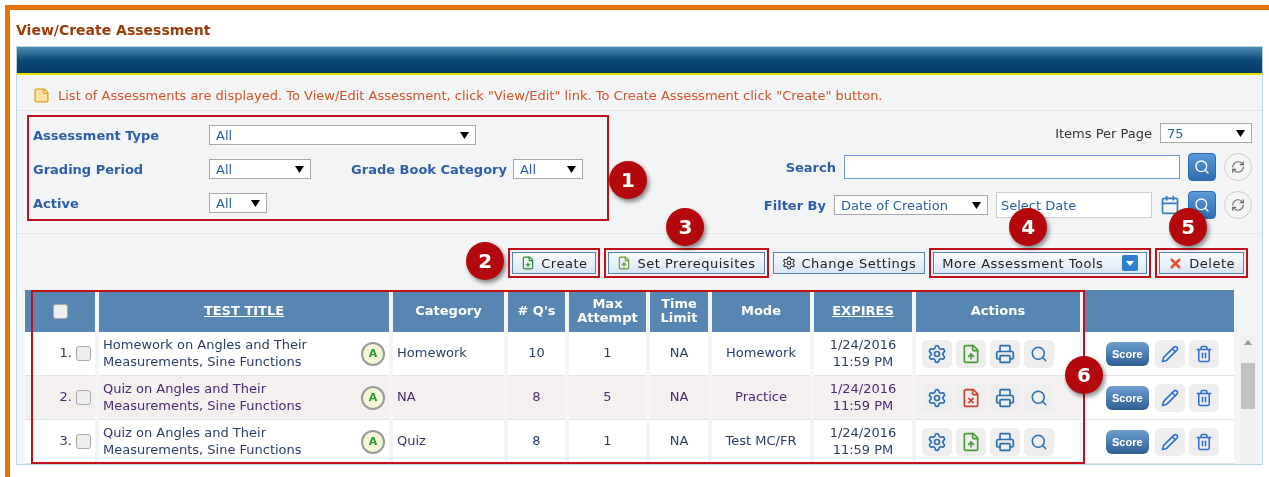 This screenshot has height=477, width=1269. I want to click on table-cell: Homework, so click(761, 354).